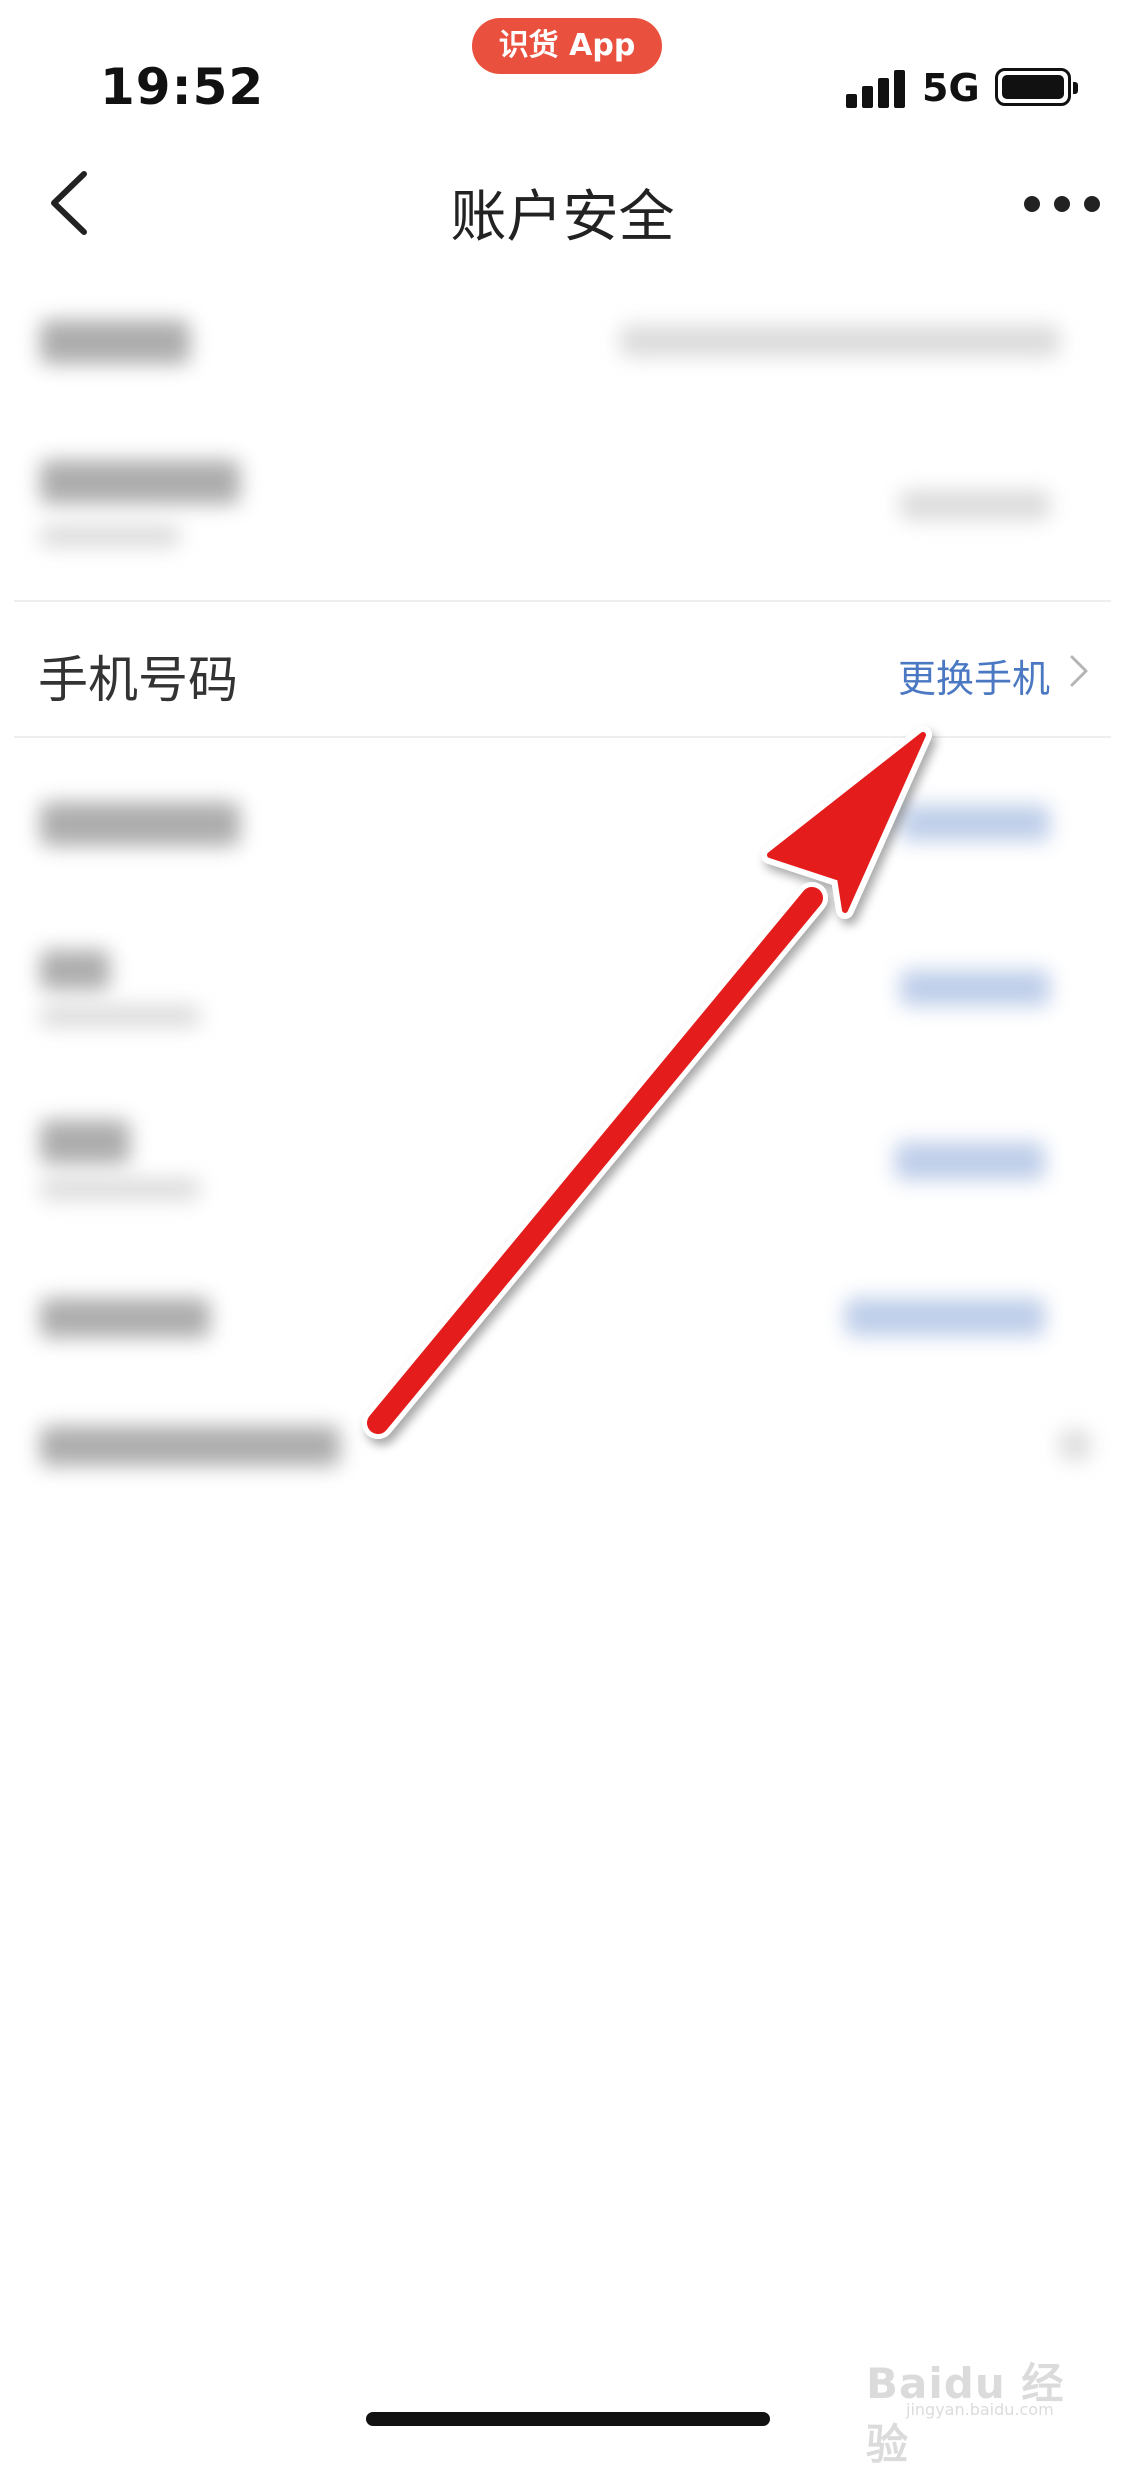 The image size is (1125, 2472). What do you see at coordinates (974, 675) in the screenshot?
I see `change-phone-link: 更换手机` at bounding box center [974, 675].